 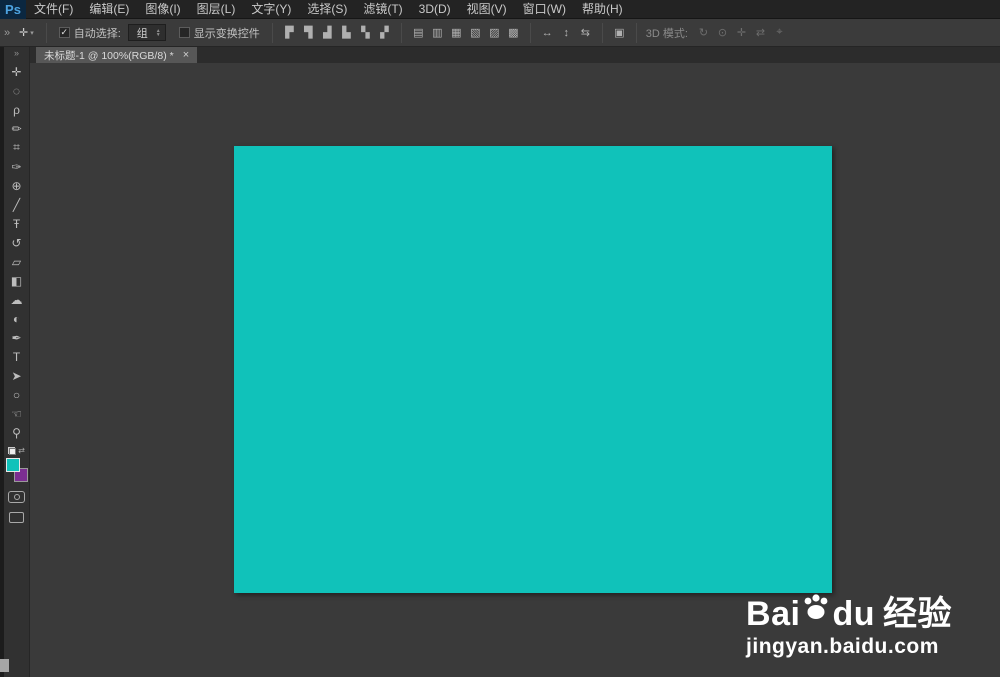 What do you see at coordinates (456, 33) in the screenshot?
I see `distribute-bottom-icon: ▦` at bounding box center [456, 33].